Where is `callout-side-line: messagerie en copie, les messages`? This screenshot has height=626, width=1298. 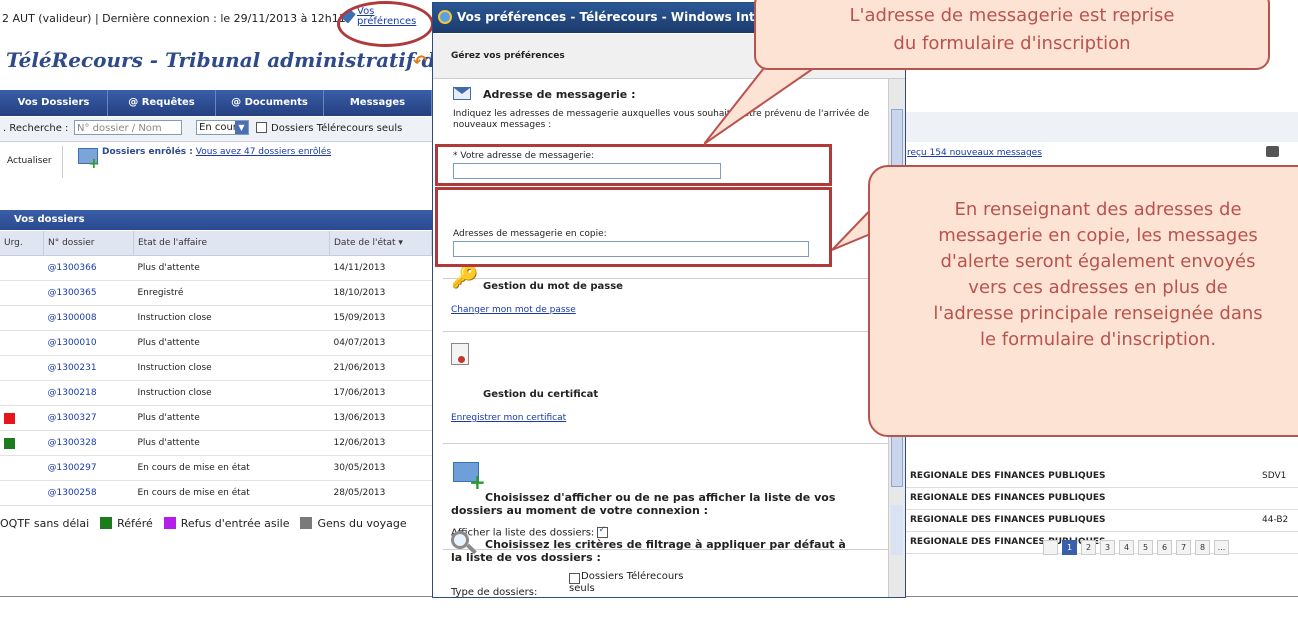 callout-side-line: messagerie en copie, les messages is located at coordinates (1098, 235).